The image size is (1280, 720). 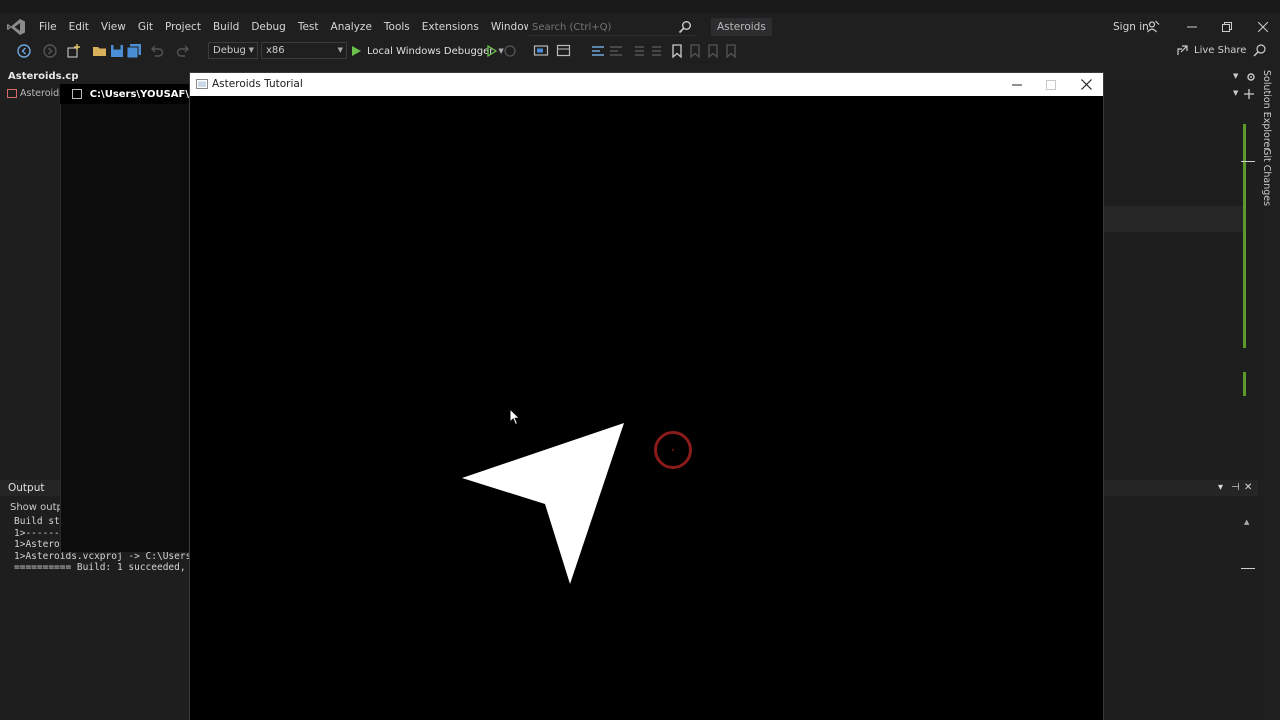 I want to click on console-window, so click(x=125, y=318).